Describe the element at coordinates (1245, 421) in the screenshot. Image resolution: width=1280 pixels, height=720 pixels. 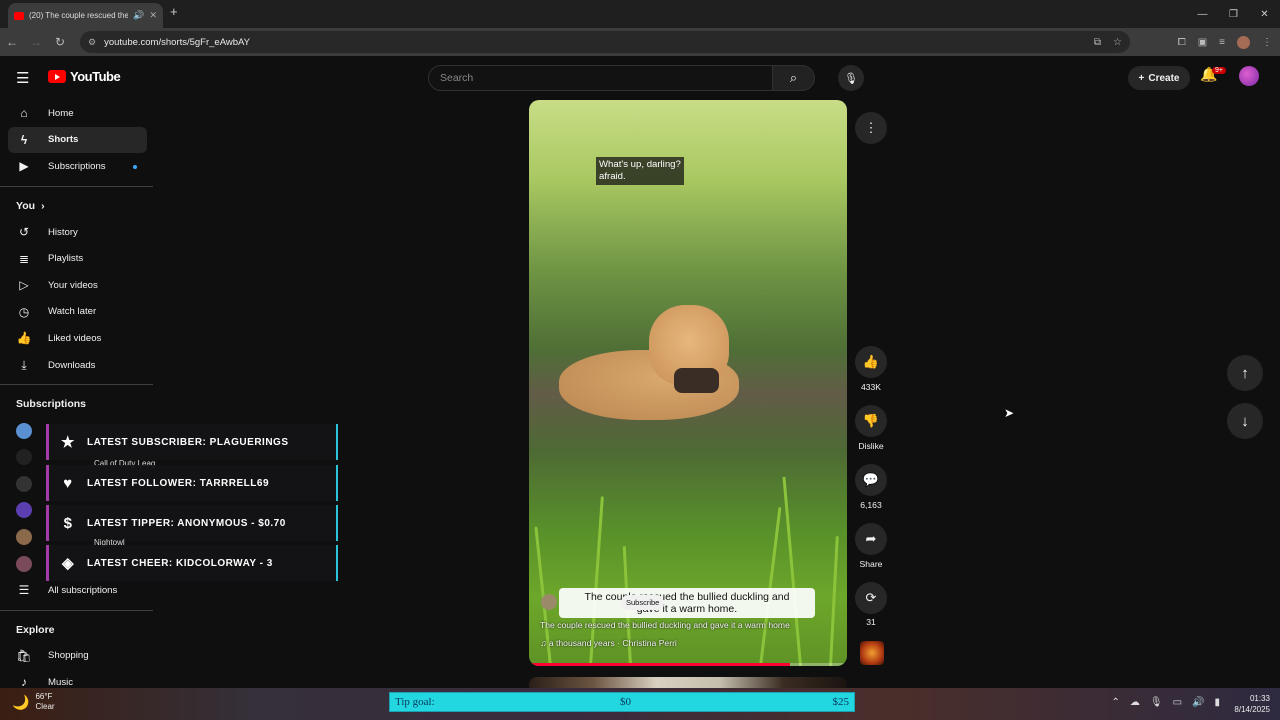
I see `next-short-button: ↓` at that location.